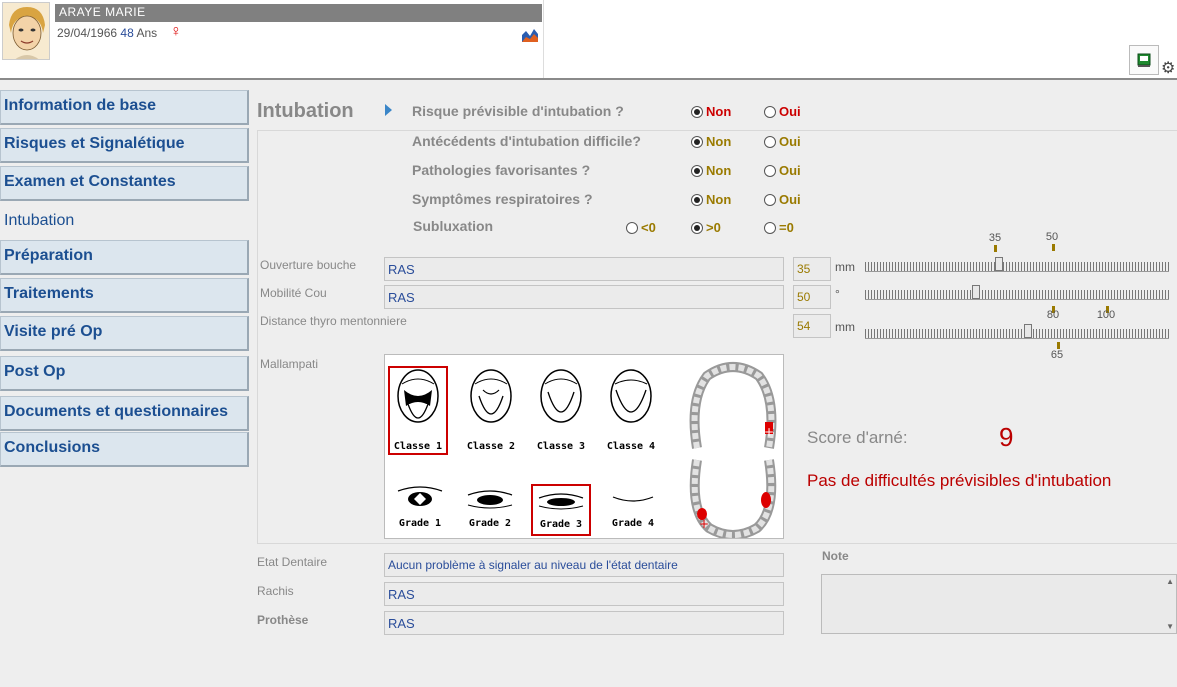 This screenshot has height=687, width=1177. I want to click on subluxation-eq0-radio: =0, so click(779, 227).